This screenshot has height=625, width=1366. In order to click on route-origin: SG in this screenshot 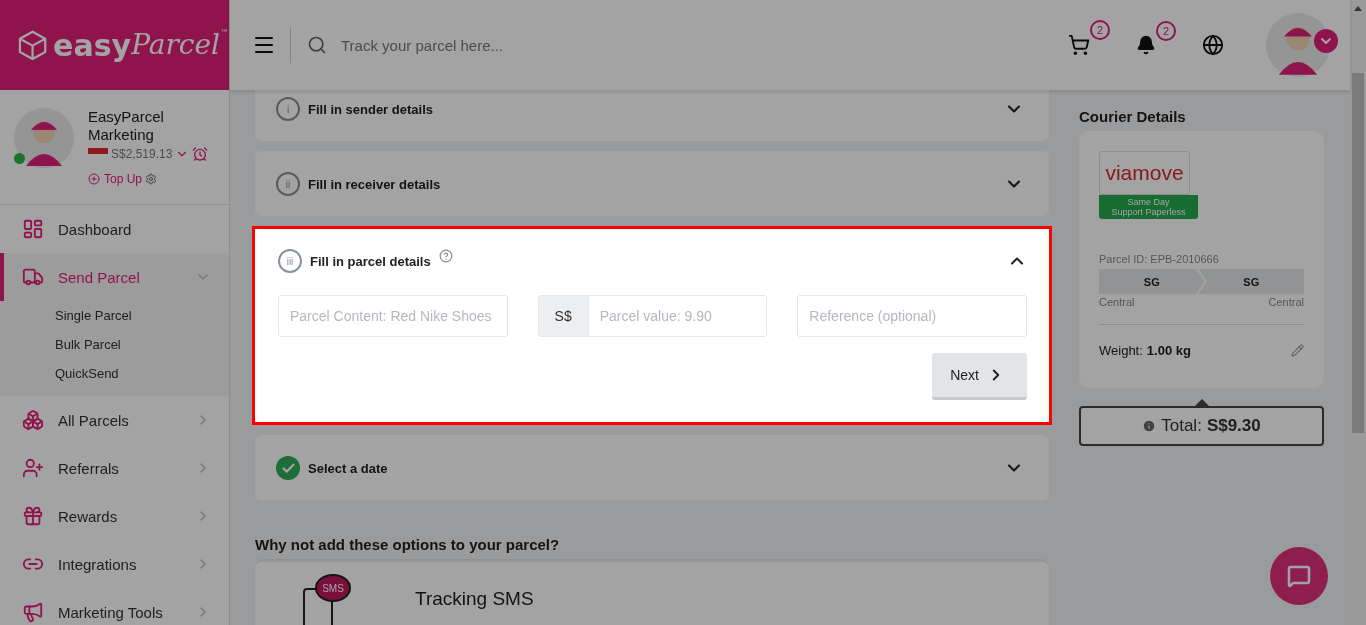, I will do `click(1152, 281)`.